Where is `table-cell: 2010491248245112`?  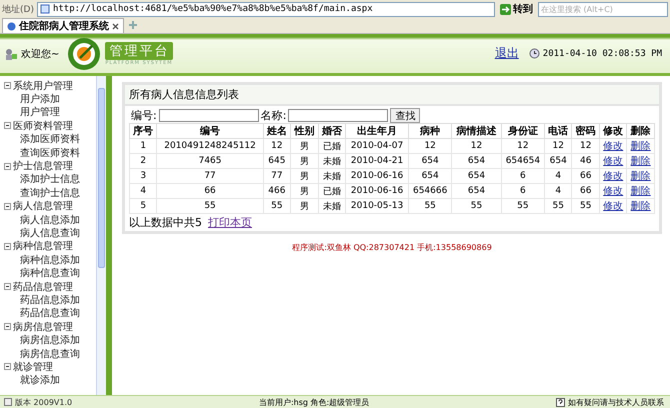
table-cell: 2010491248245112 is located at coordinates (210, 146).